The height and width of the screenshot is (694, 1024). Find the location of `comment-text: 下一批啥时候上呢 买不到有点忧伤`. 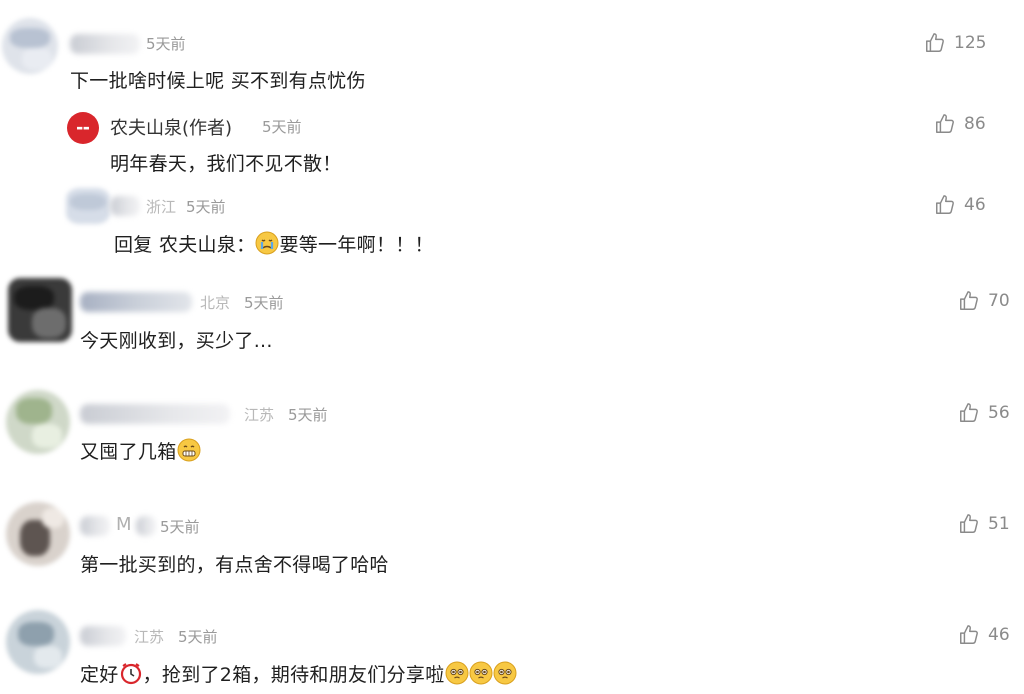

comment-text: 下一批啥时候上呢 买不到有点忧伤 is located at coordinates (218, 81).